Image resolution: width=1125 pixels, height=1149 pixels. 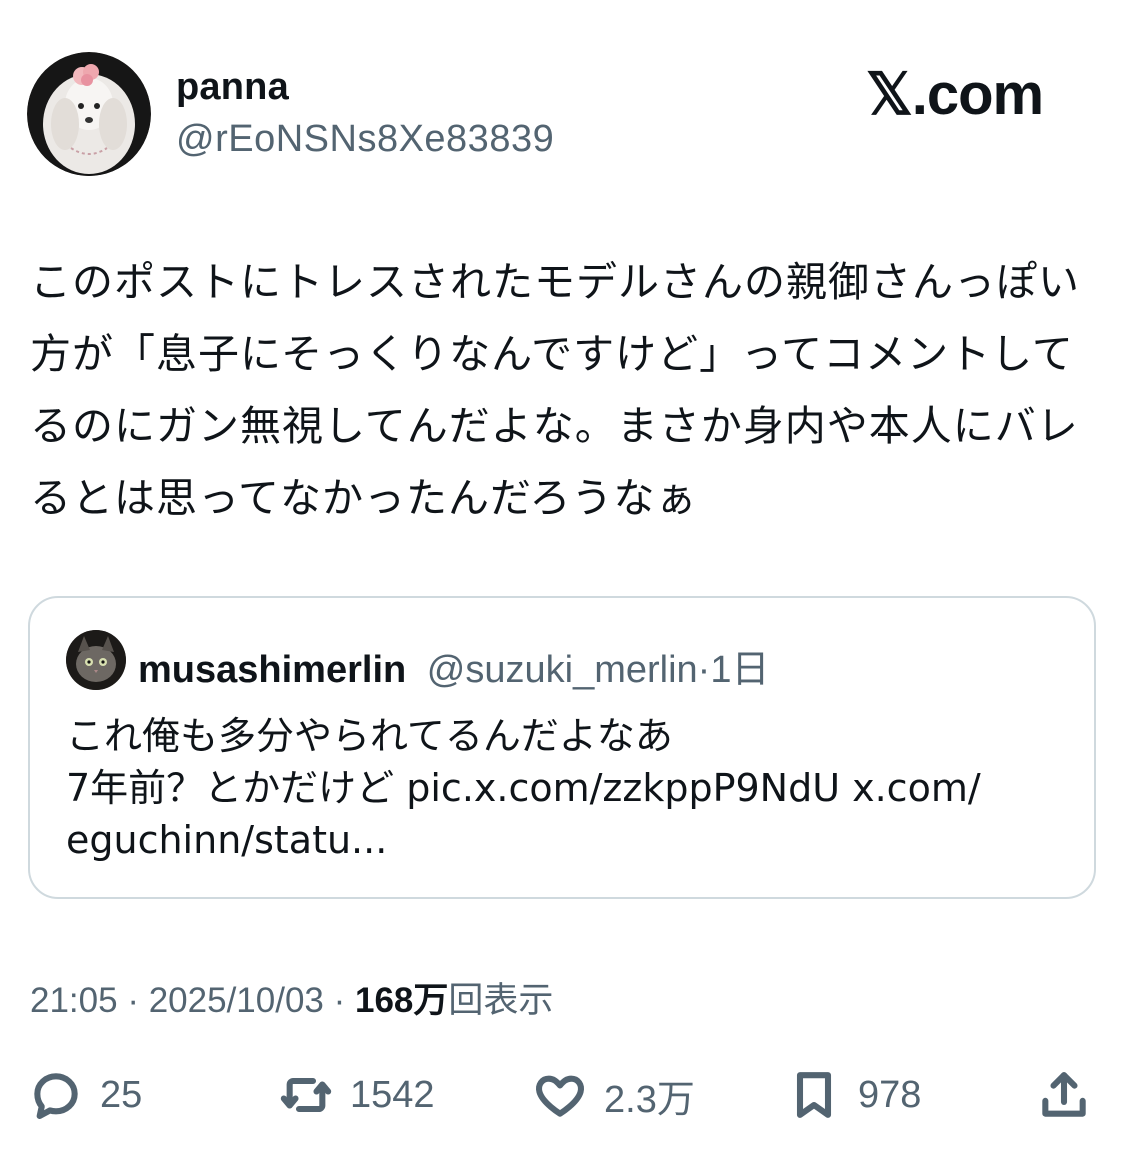 What do you see at coordinates (853, 1095) in the screenshot?
I see `bookmark-button: 978` at bounding box center [853, 1095].